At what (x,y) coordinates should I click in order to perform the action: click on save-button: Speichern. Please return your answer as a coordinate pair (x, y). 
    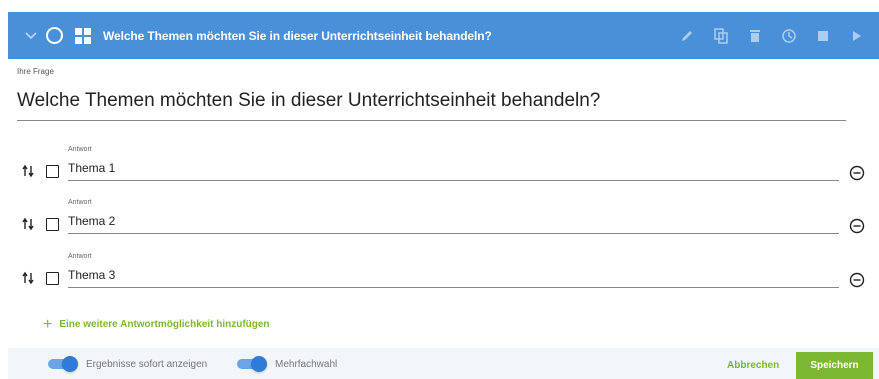
    Looking at the image, I should click on (834, 365).